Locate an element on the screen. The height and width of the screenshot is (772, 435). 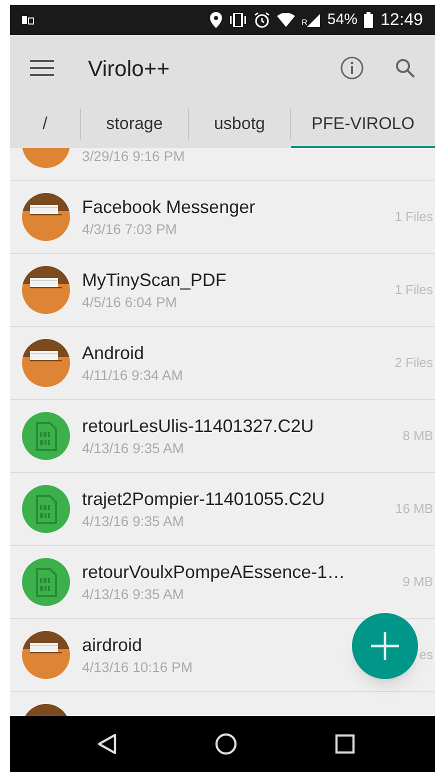
alarm-icon is located at coordinates (262, 20).